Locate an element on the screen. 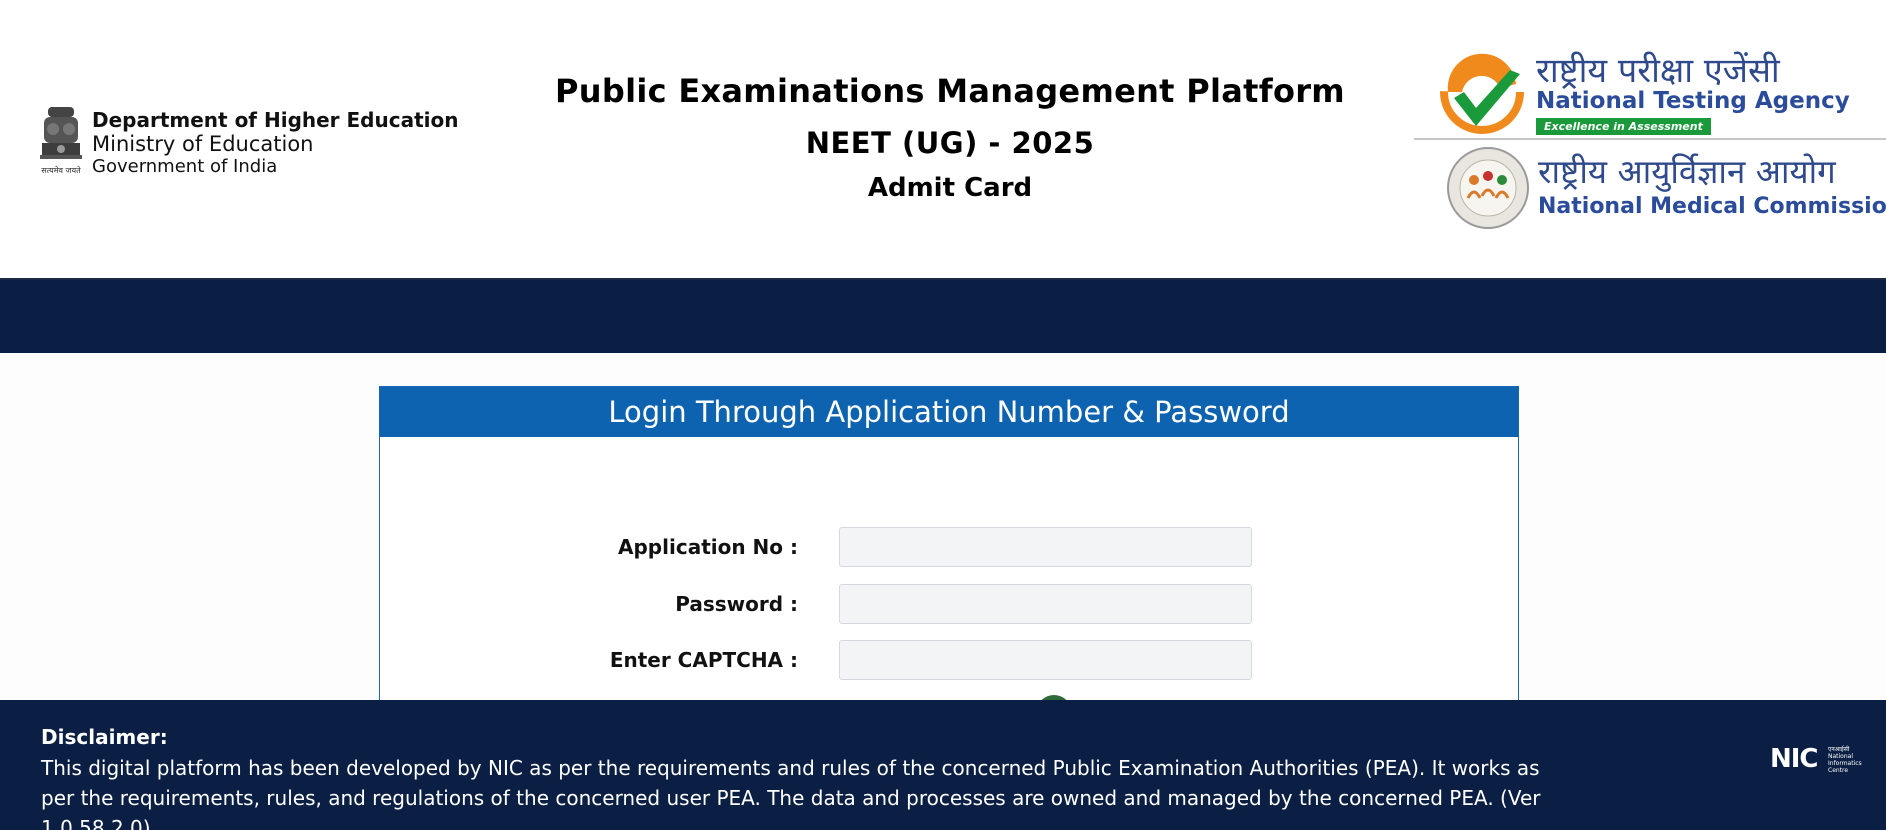  nta-hindi-name: राष्ट्रीय परीक्षा एजेंसी is located at coordinates (1658, 71).